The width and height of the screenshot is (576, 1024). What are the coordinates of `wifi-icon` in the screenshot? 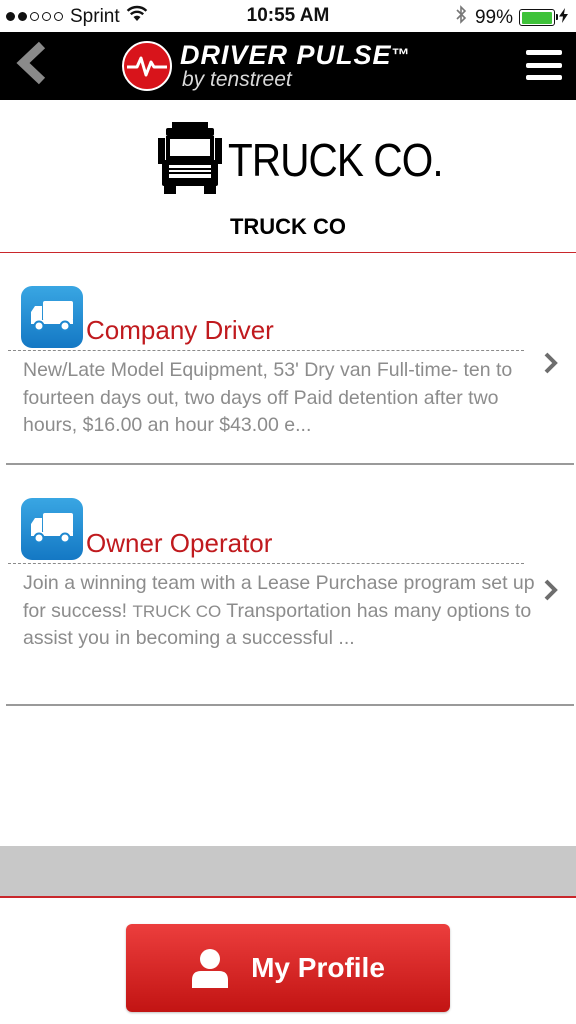 It's located at (137, 16).